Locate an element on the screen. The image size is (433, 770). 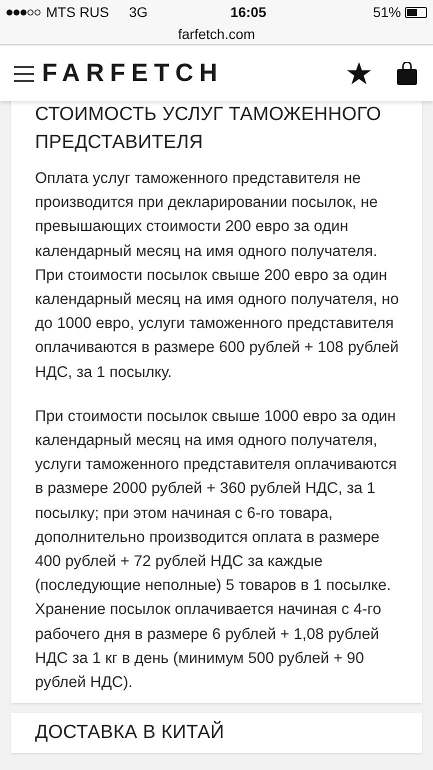
section-title: ДОСТАВКА В КИТАЙ is located at coordinates (217, 733).